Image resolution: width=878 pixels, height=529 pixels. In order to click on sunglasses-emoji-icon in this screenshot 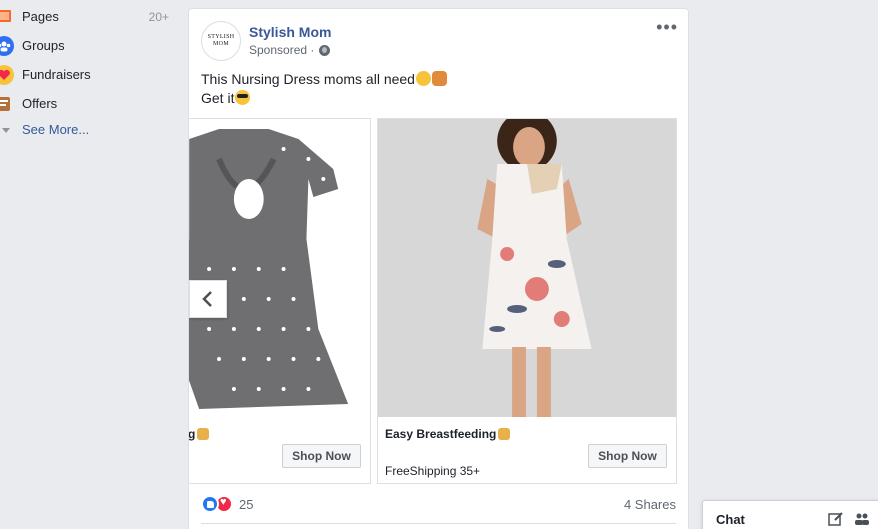, I will do `click(243, 97)`.